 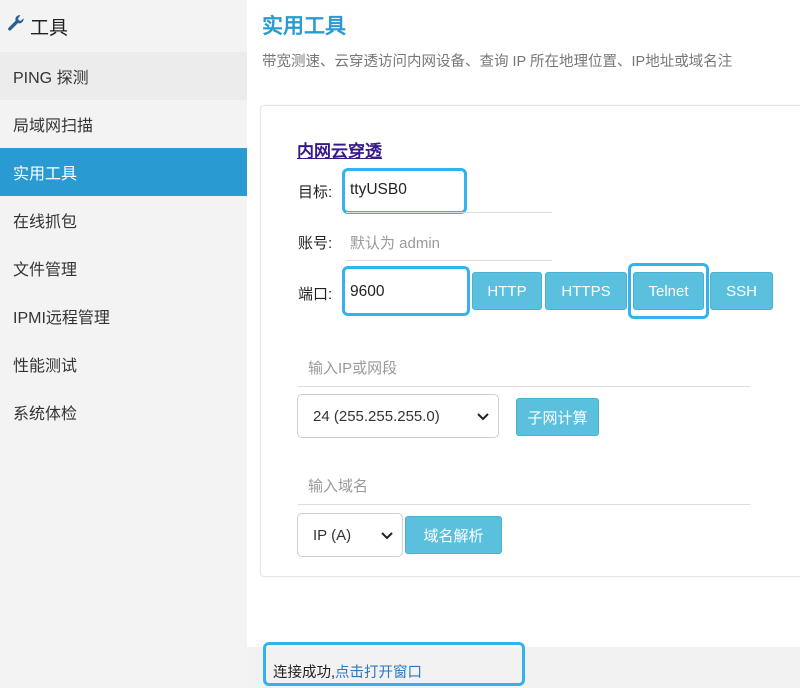 What do you see at coordinates (123, 412) in the screenshot?
I see `sidebar-item-system-check: 系统体检` at bounding box center [123, 412].